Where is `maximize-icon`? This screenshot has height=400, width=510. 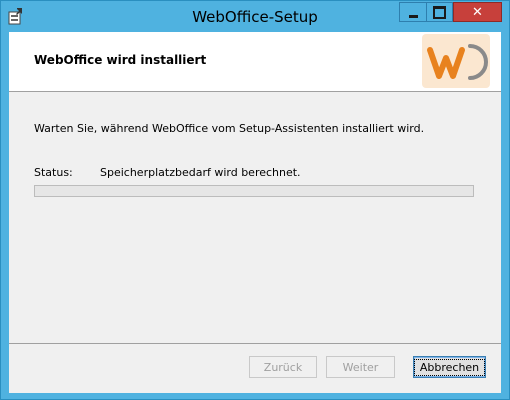 maximize-icon is located at coordinates (439, 12).